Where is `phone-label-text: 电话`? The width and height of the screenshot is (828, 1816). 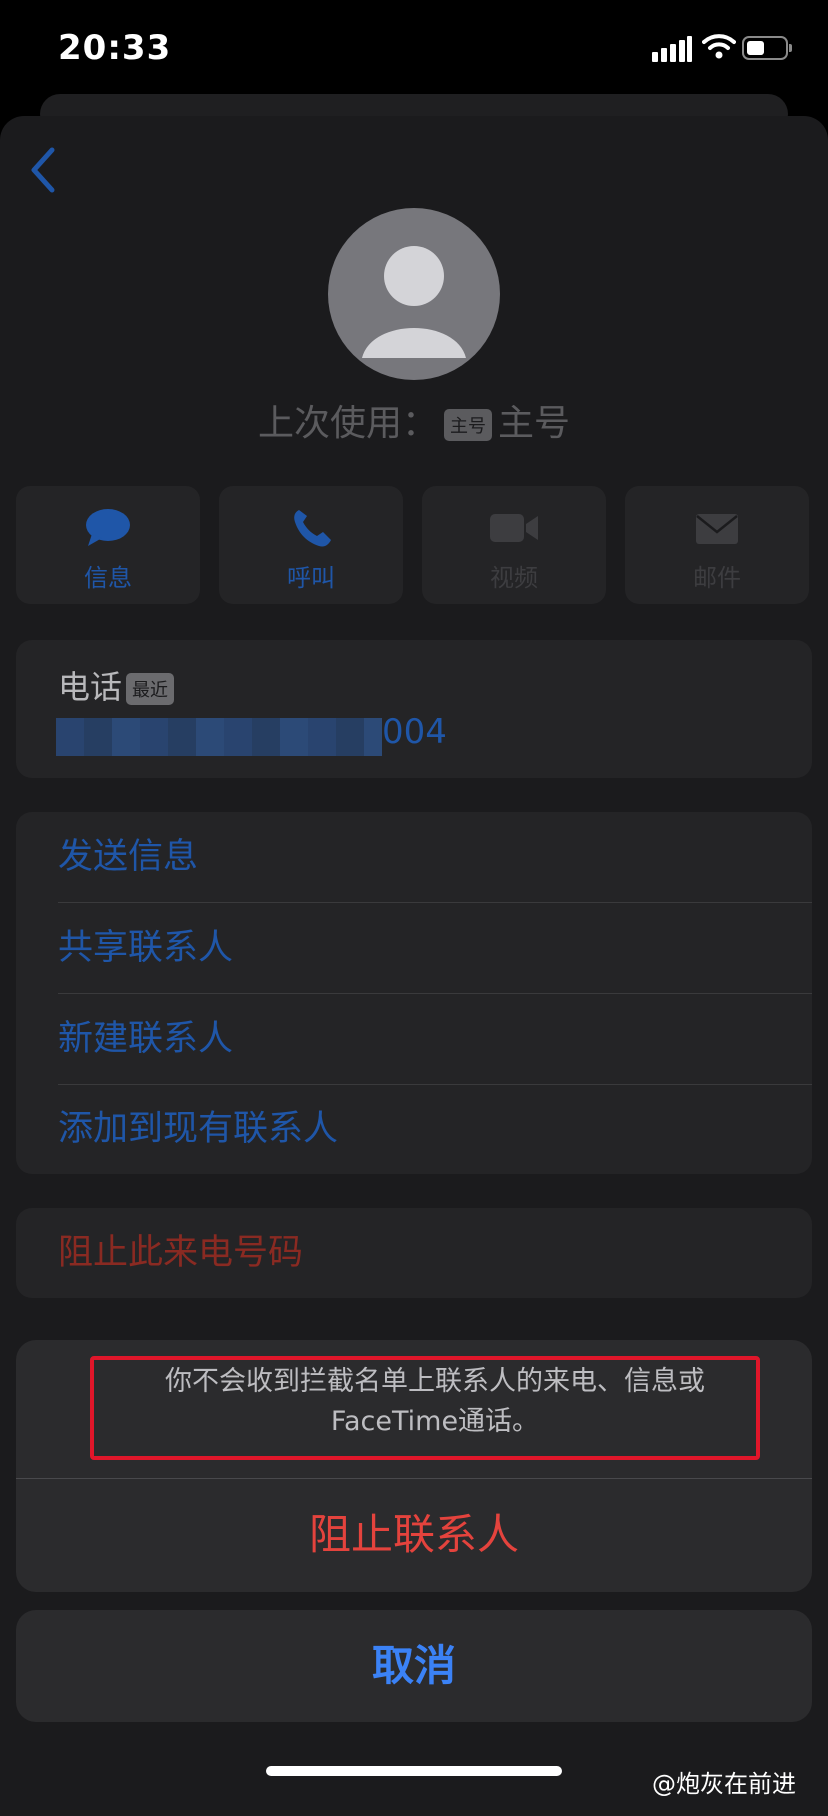 phone-label-text: 电话 is located at coordinates (90, 687).